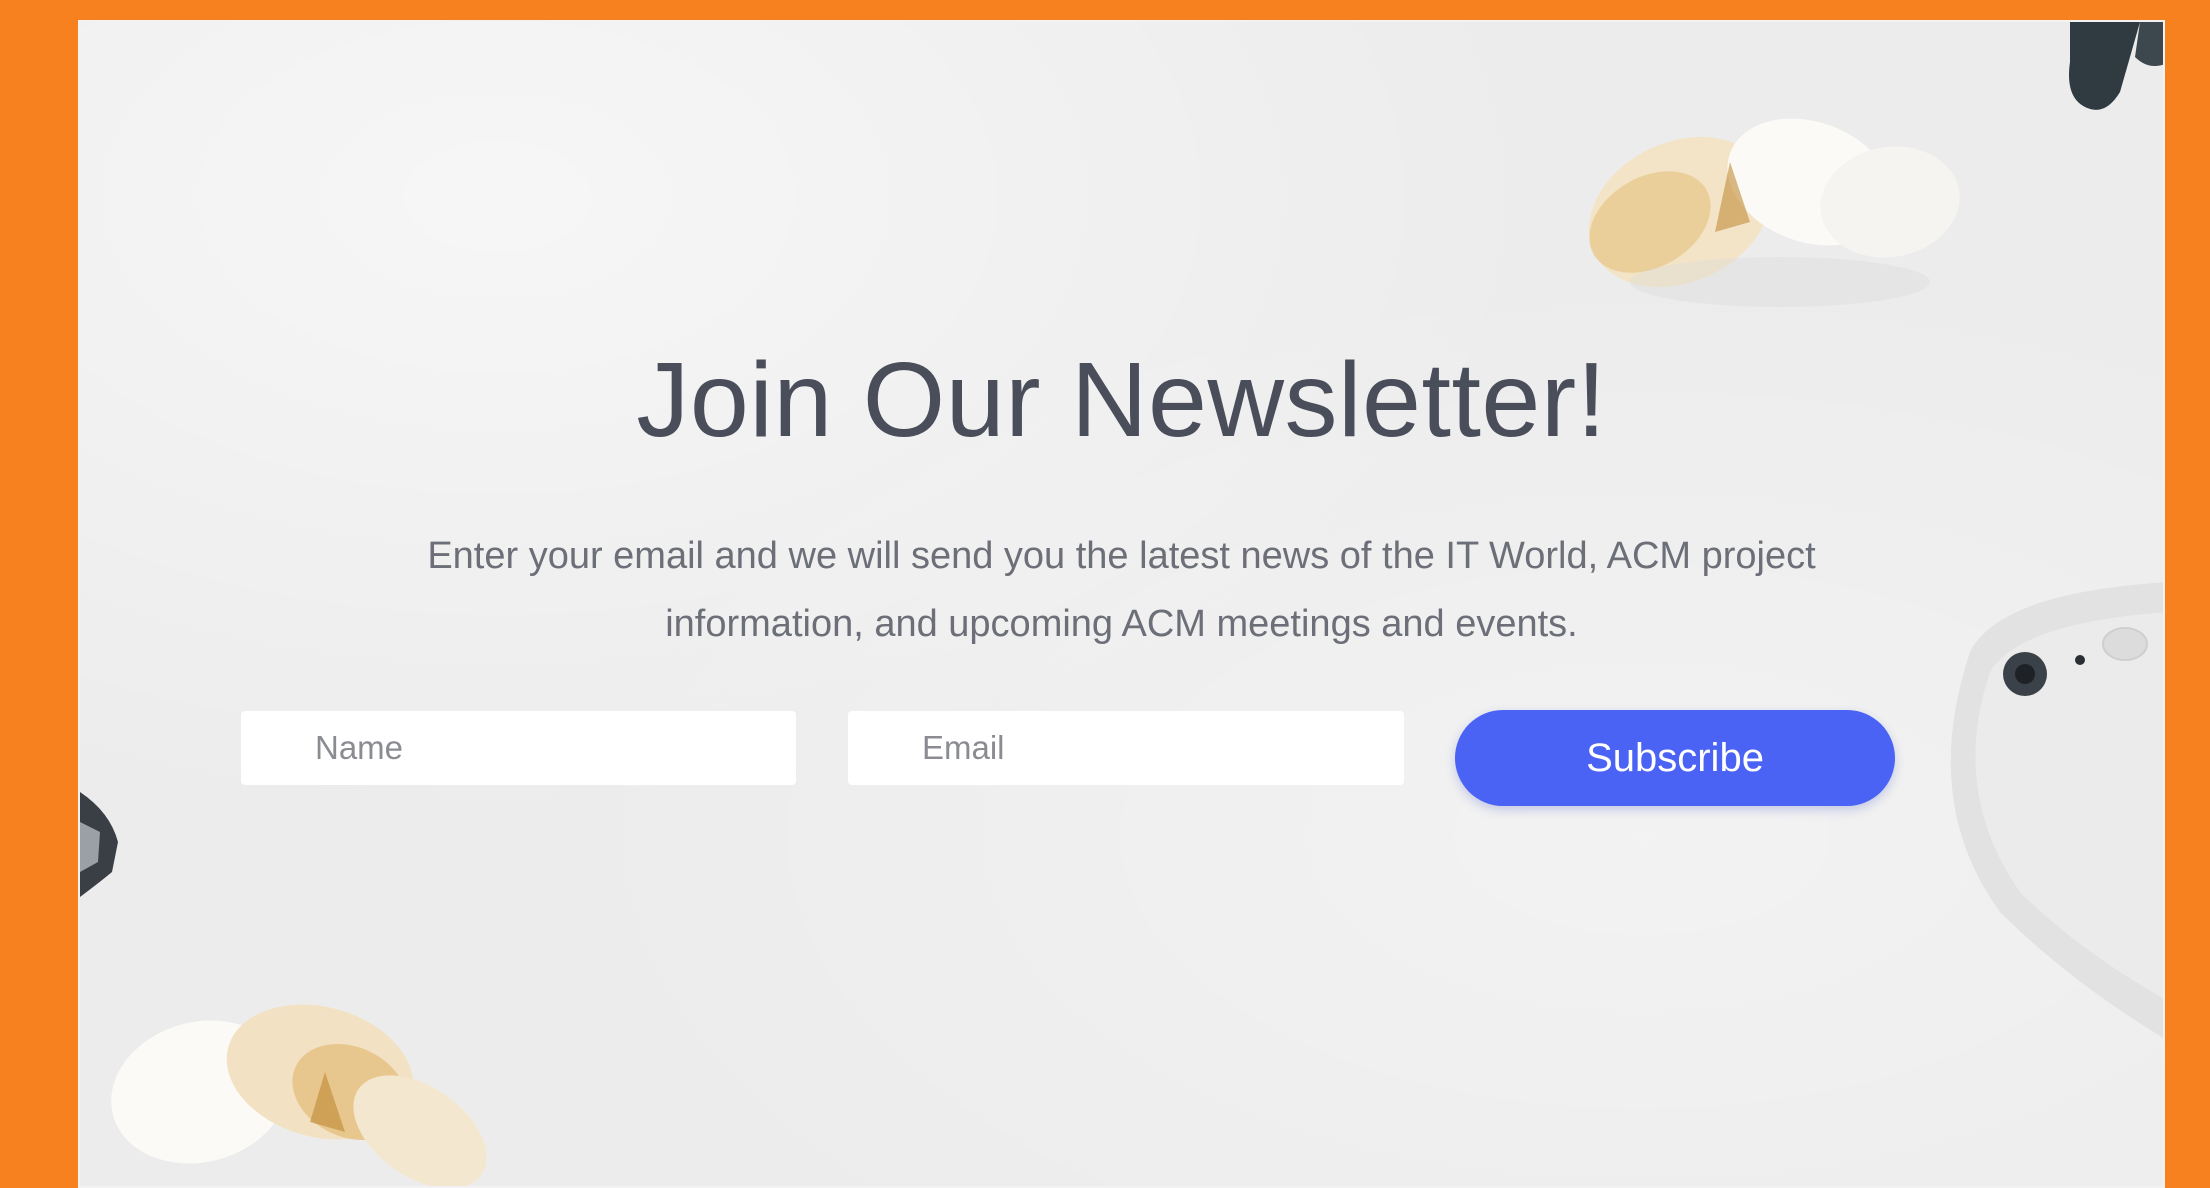 The height and width of the screenshot is (1188, 2210). Describe the element at coordinates (518, 748) in the screenshot. I see `name-input` at that location.